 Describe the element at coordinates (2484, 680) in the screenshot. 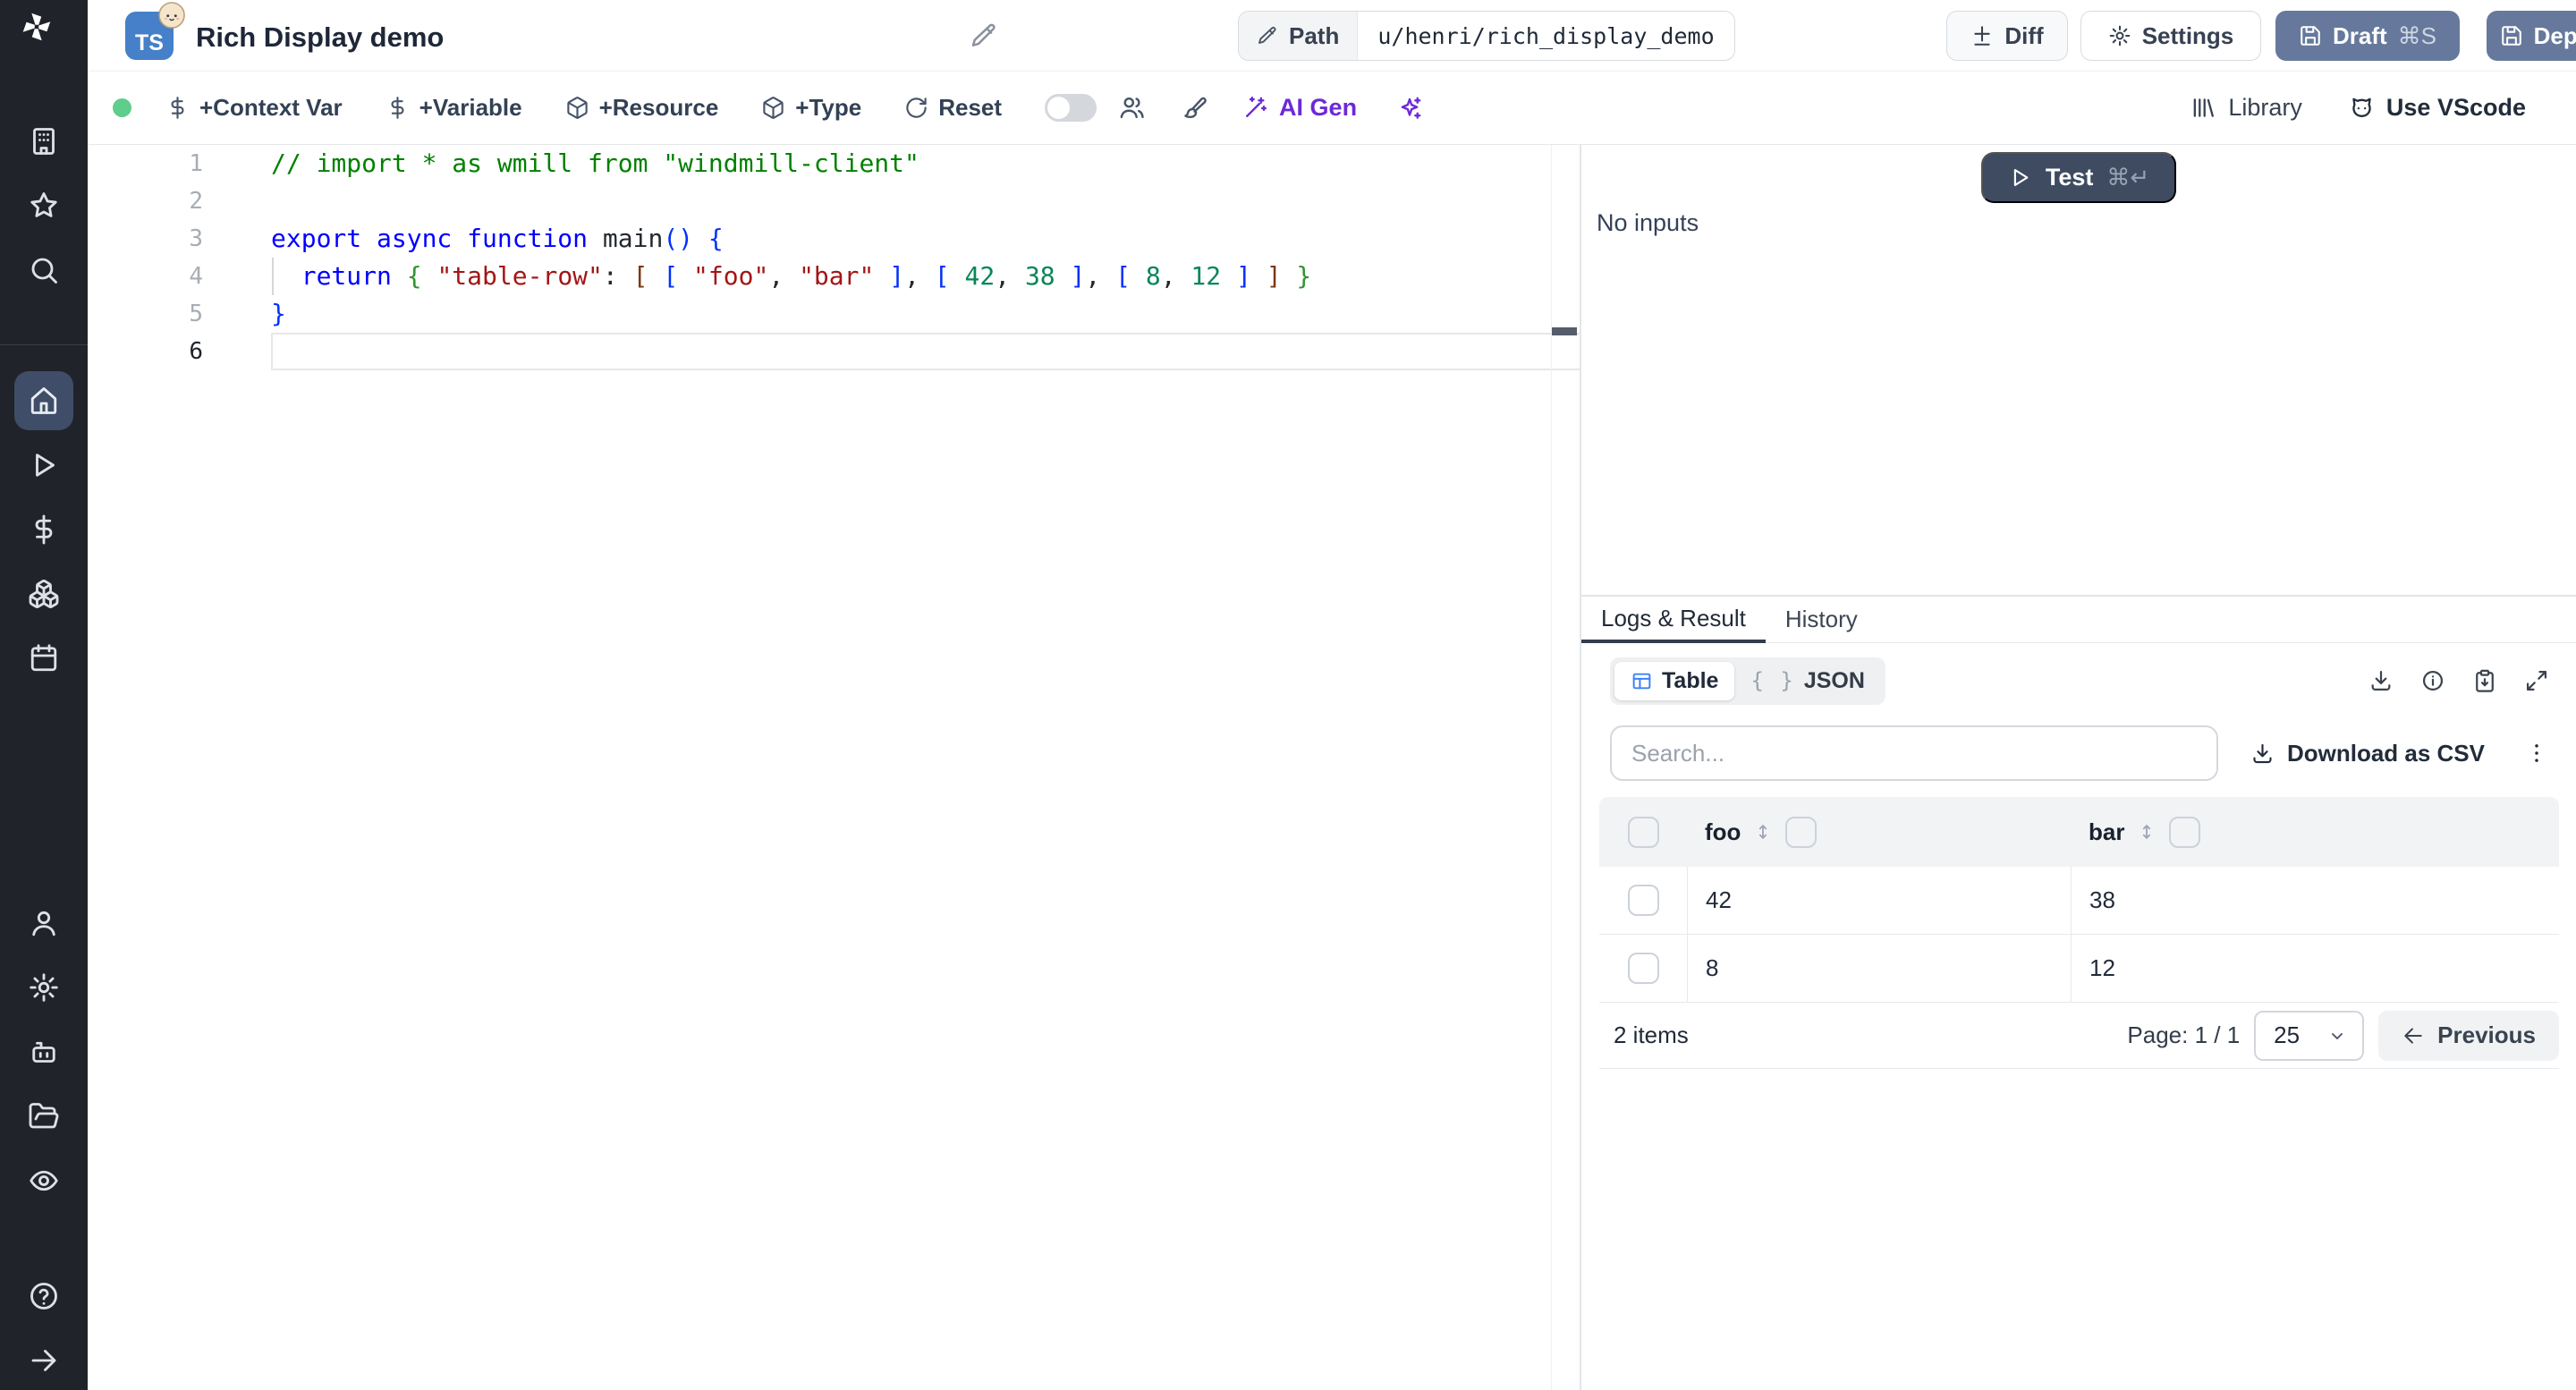

I see `copy-to-clipboard-icon` at that location.